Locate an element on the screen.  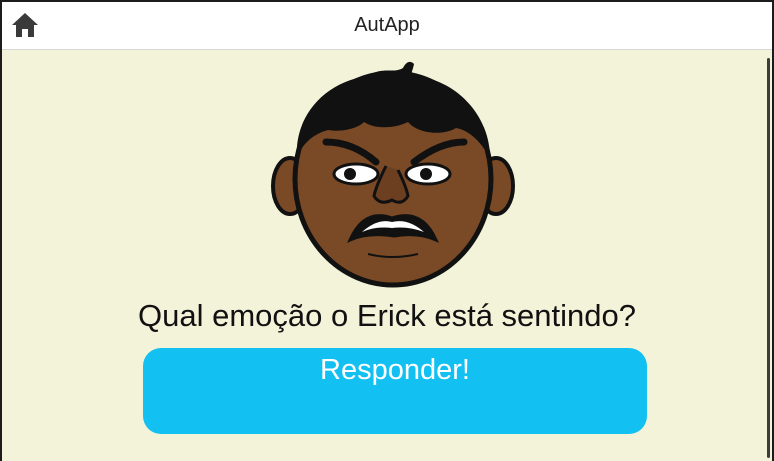
answer-button: Responder! is located at coordinates (395, 391).